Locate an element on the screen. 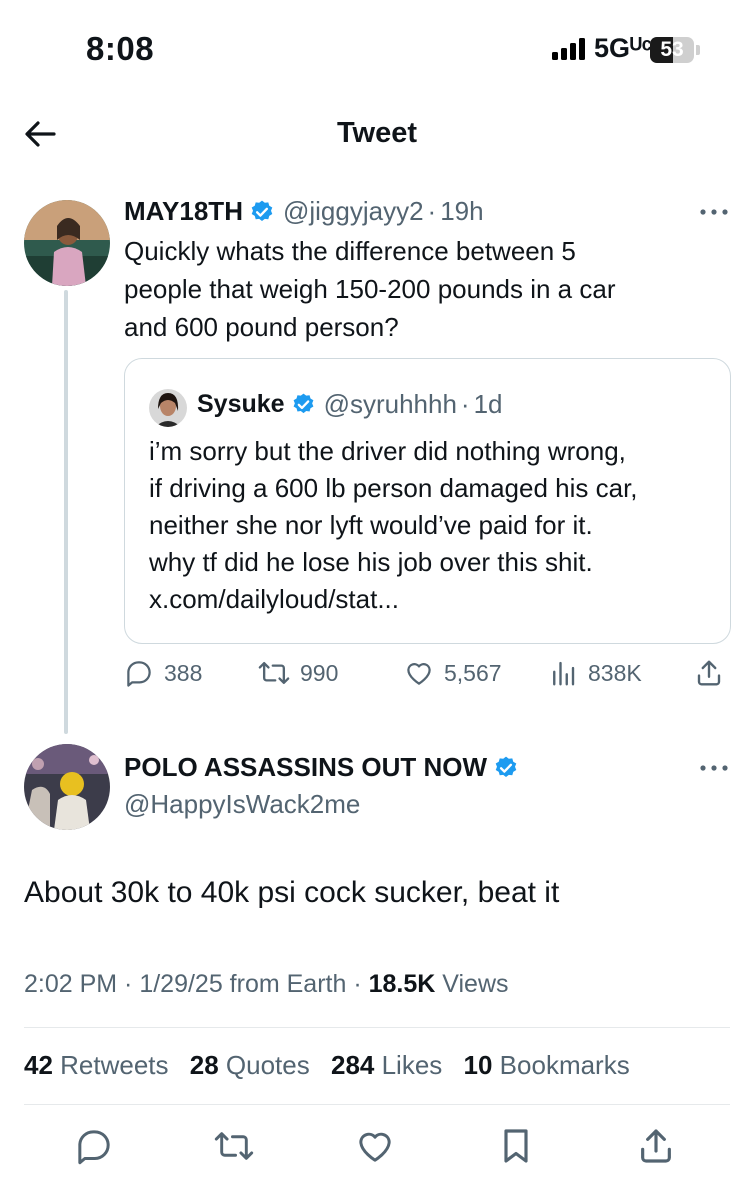 The width and height of the screenshot is (754, 1200). retweets-stat: 42 Retweets is located at coordinates (96, 1065).